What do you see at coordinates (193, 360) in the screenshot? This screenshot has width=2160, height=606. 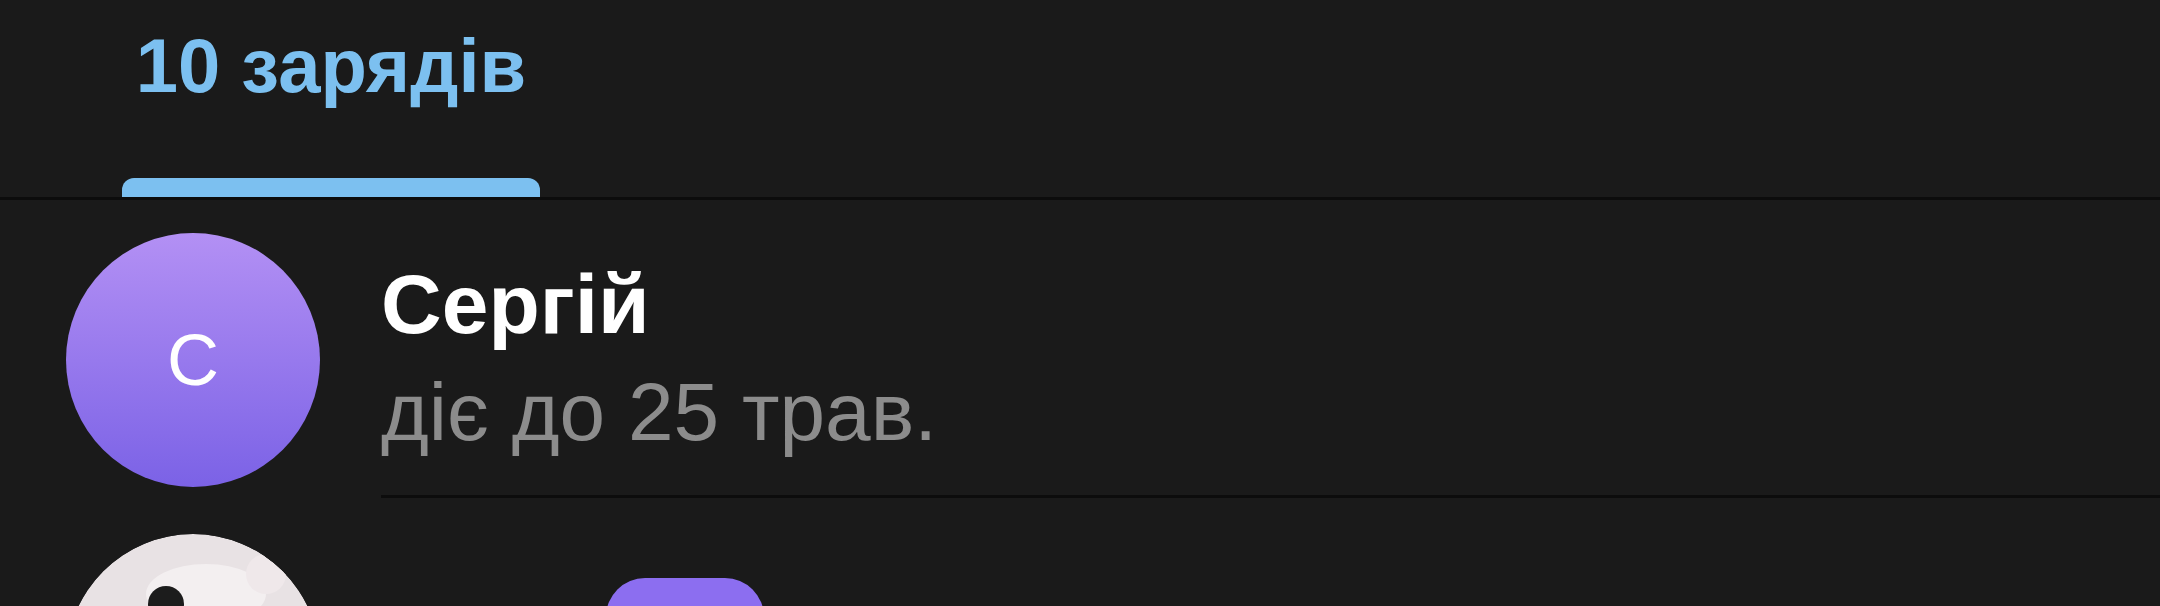 I see `avatar: С` at bounding box center [193, 360].